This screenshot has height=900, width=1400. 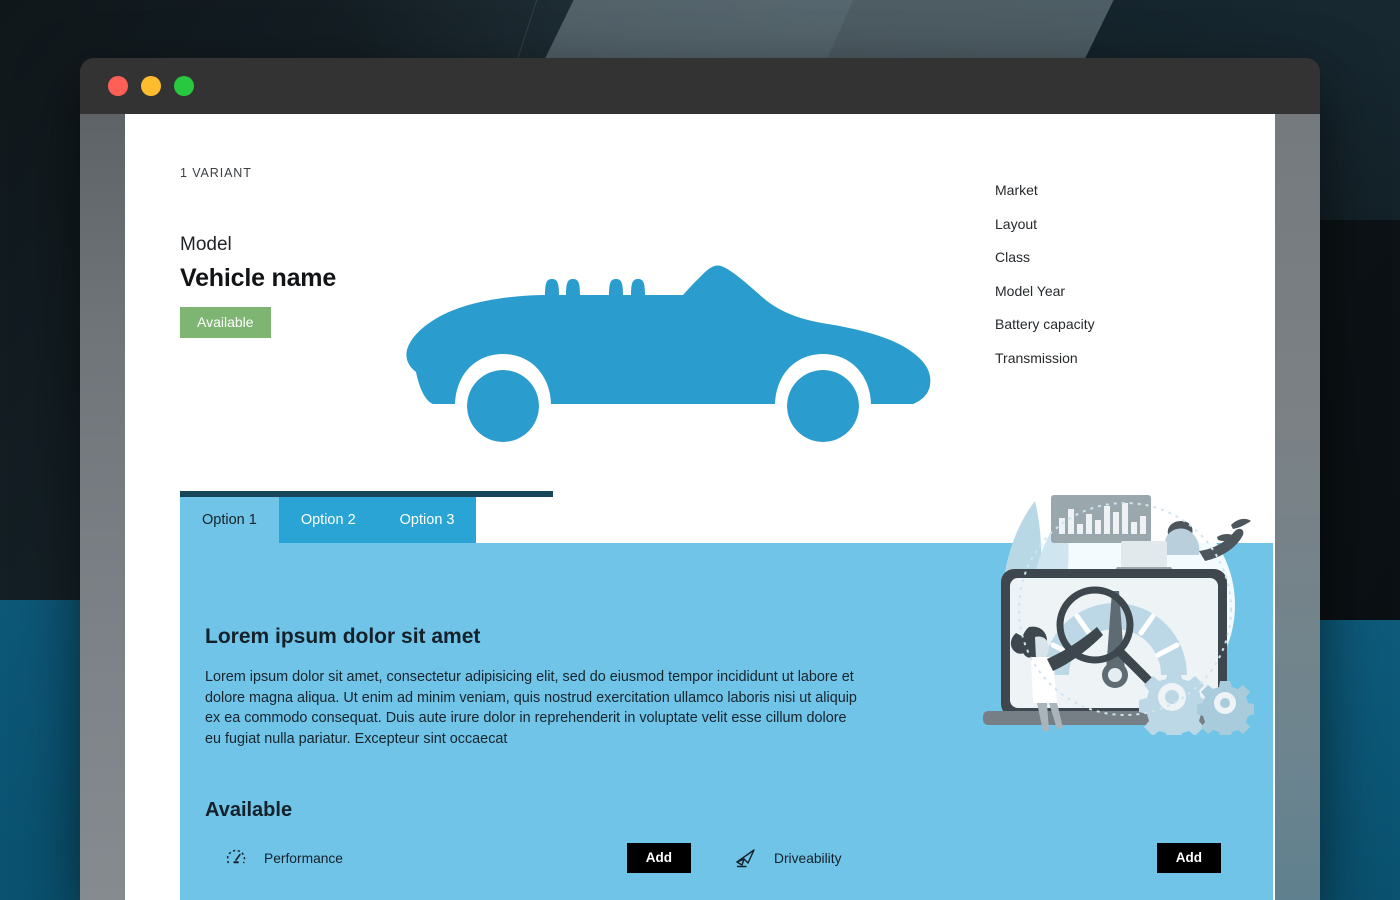 What do you see at coordinates (1045, 324) in the screenshot?
I see `spec-item-battery-capacity: Battery capacity` at bounding box center [1045, 324].